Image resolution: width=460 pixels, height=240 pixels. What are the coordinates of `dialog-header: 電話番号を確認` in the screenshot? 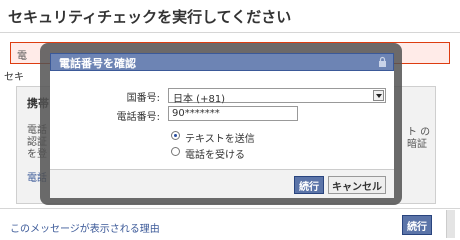 It's located at (222, 62).